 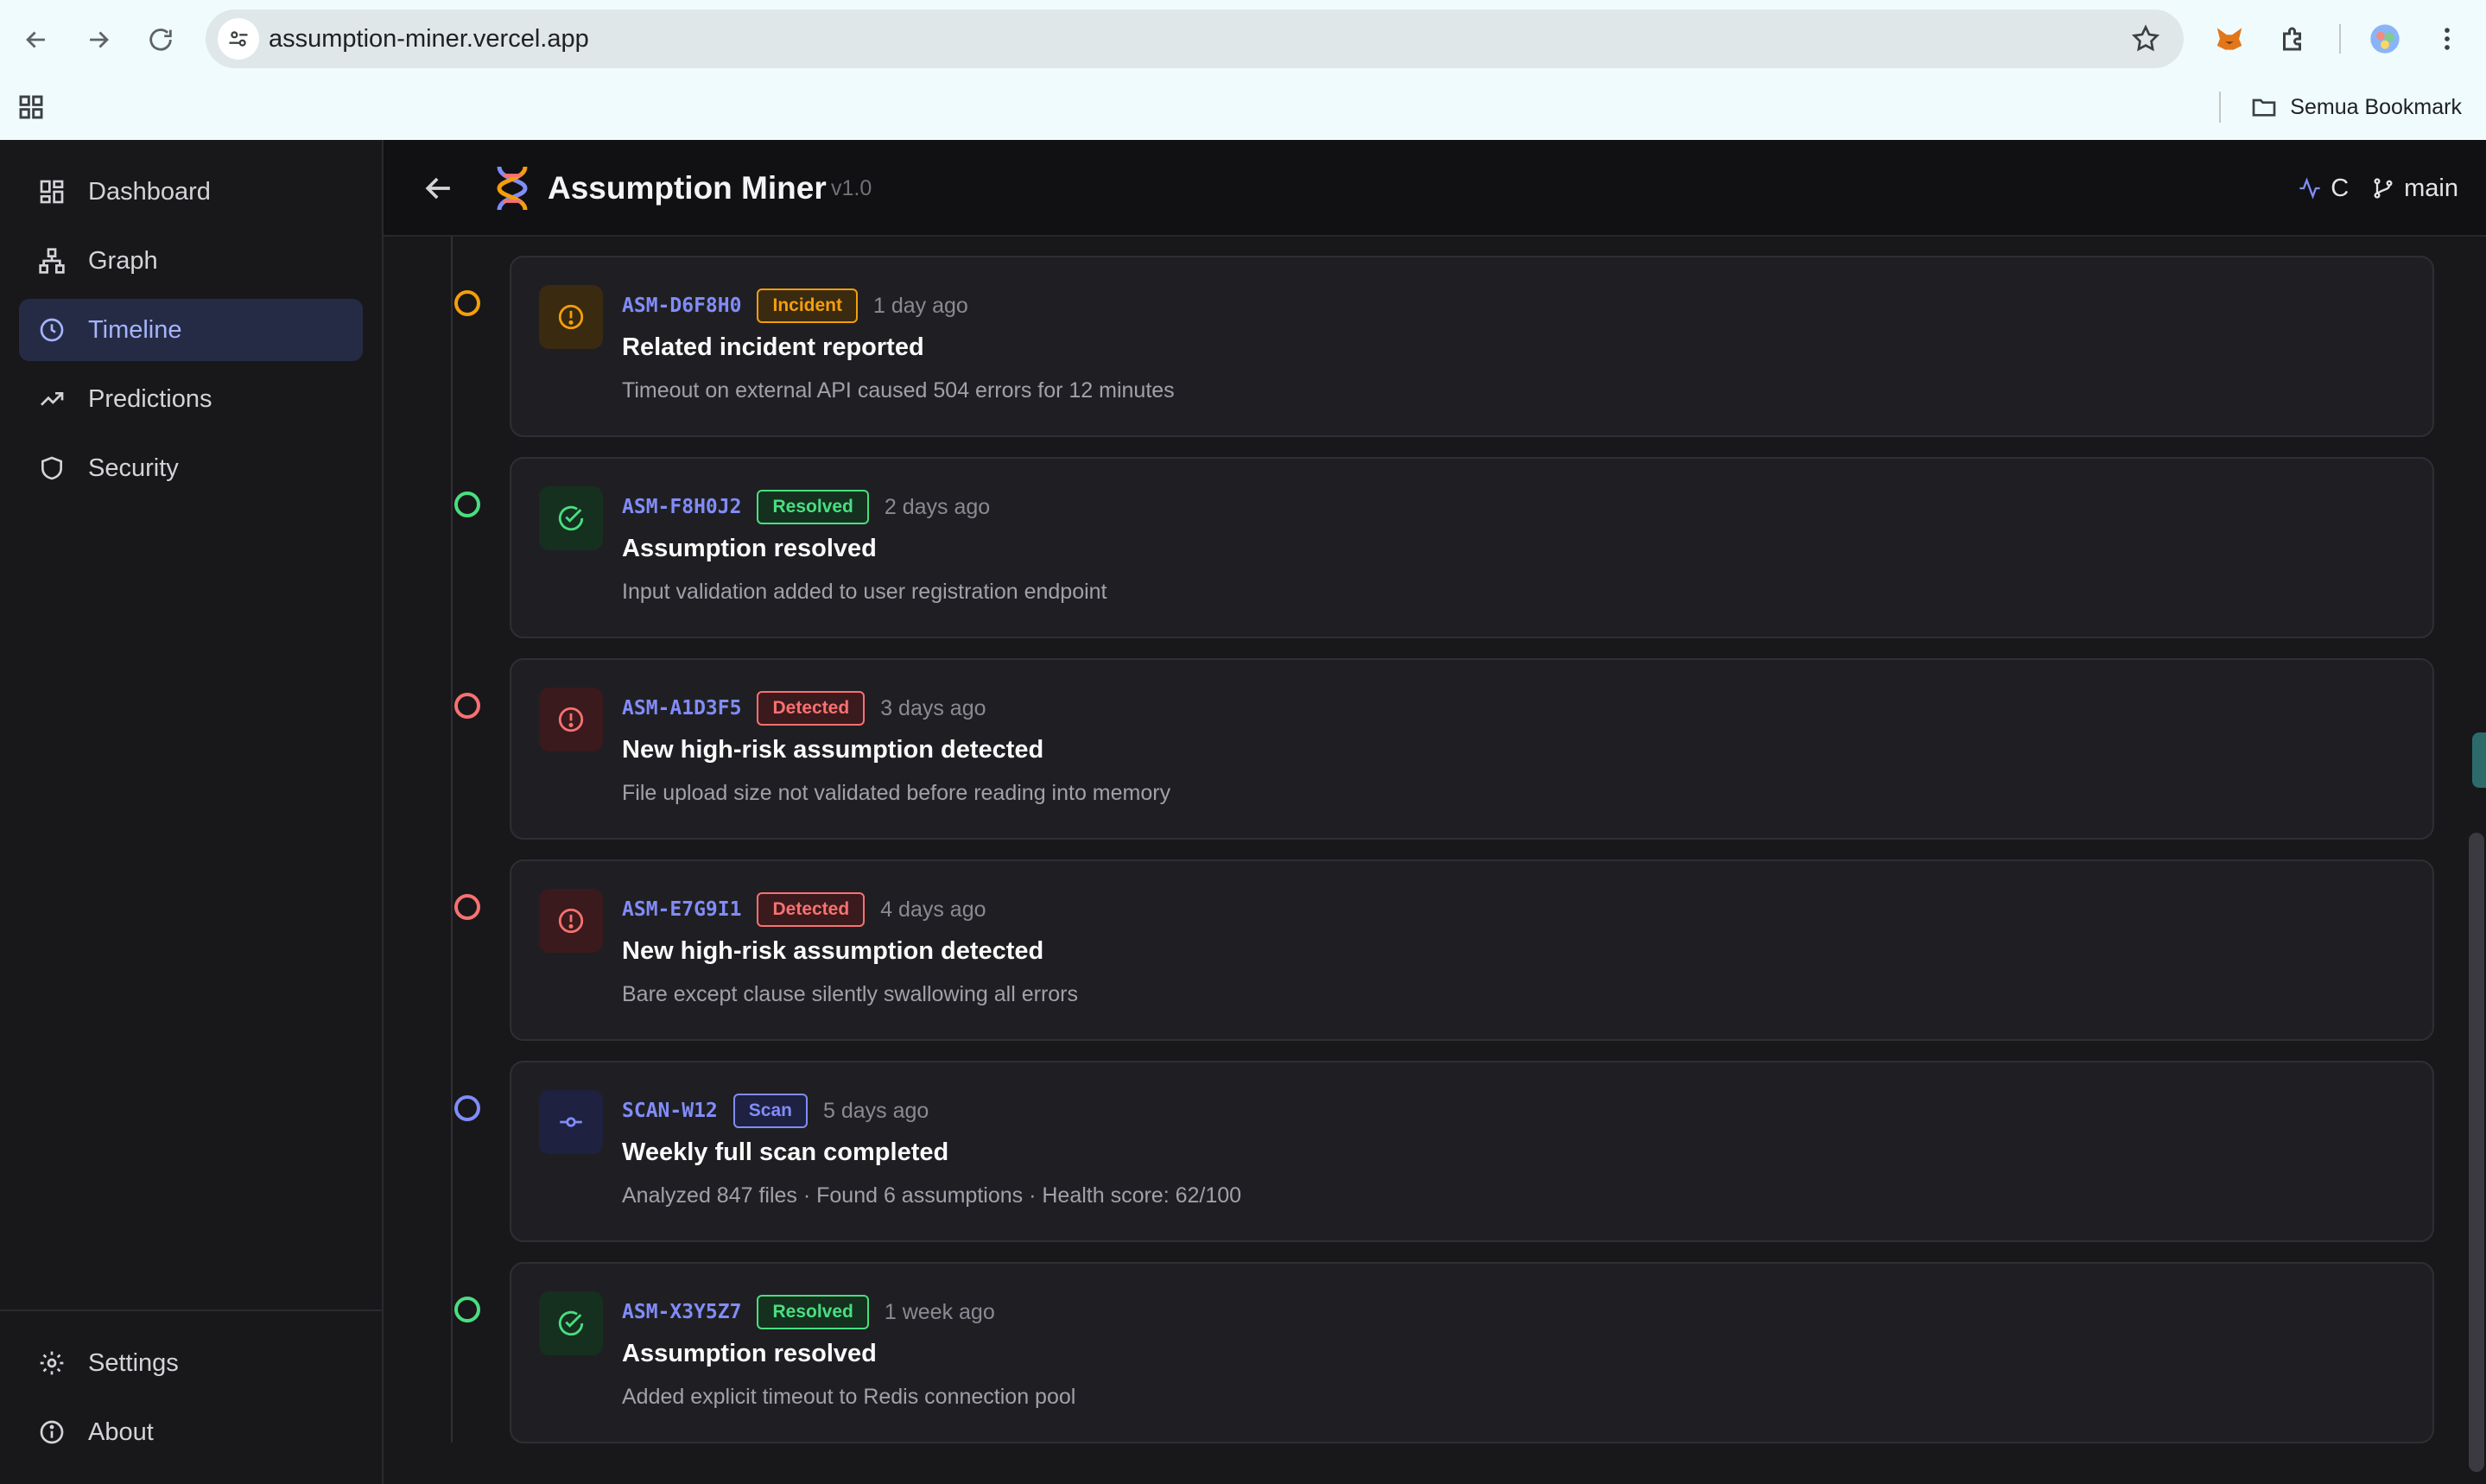 What do you see at coordinates (467, 1108) in the screenshot?
I see `timeline-dot-scan` at bounding box center [467, 1108].